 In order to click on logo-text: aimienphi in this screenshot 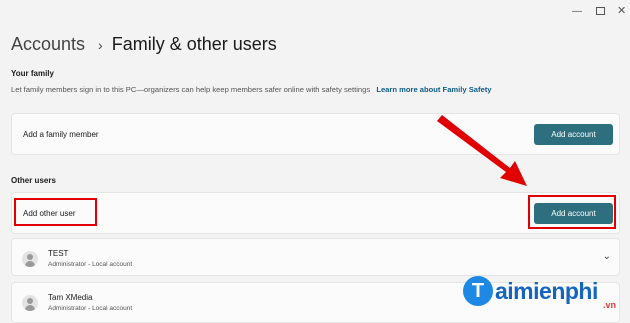, I will do `click(546, 290)`.